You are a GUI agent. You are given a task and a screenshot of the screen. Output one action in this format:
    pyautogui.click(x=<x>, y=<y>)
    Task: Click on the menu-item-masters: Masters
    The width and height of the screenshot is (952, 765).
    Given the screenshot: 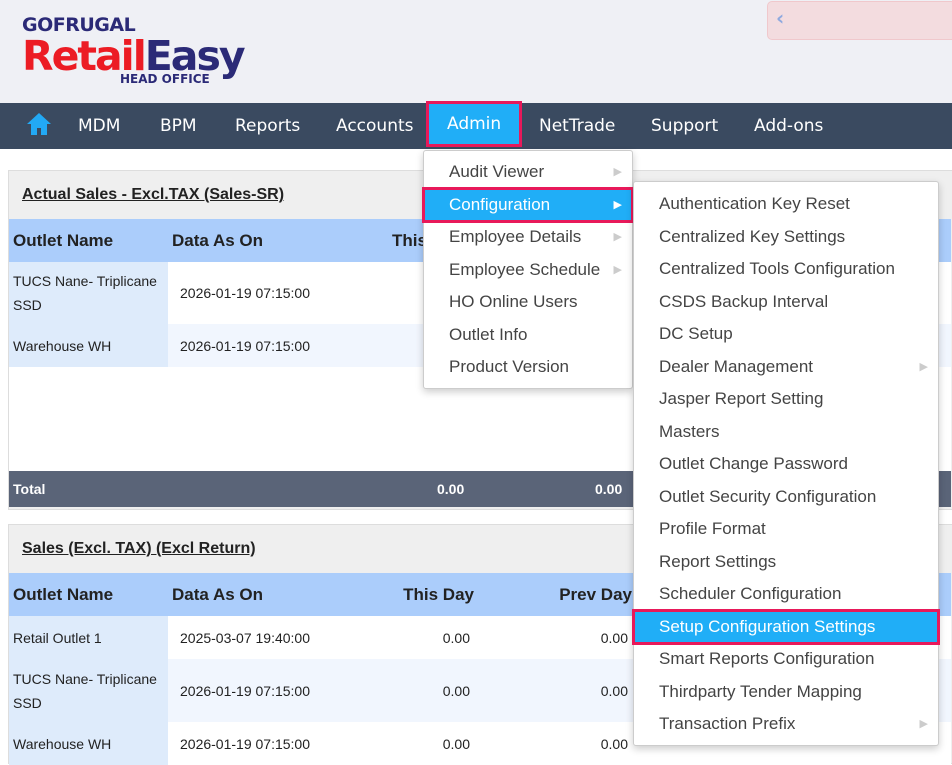 What is the action you would take?
    pyautogui.click(x=786, y=432)
    